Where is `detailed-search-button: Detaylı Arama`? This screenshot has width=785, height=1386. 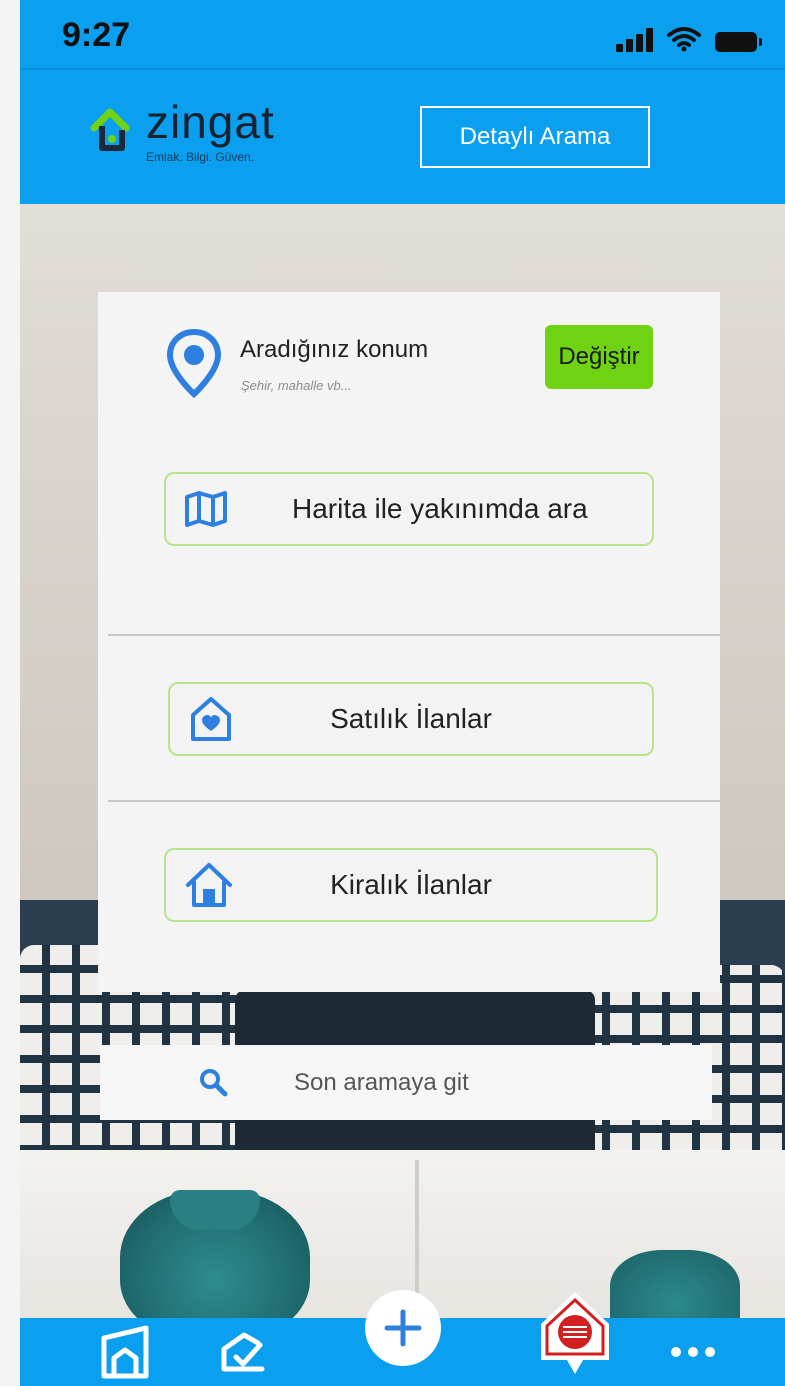 detailed-search-button: Detaylı Arama is located at coordinates (535, 137).